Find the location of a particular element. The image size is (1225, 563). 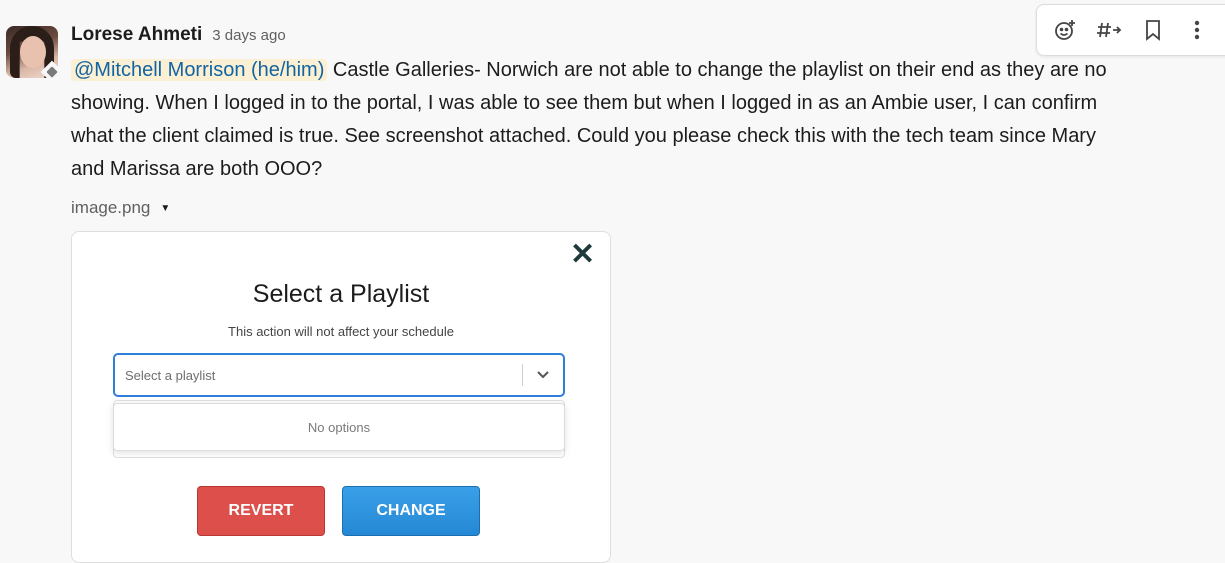

message-header: Lorese Ahmeti 3 days ago is located at coordinates (178, 35).